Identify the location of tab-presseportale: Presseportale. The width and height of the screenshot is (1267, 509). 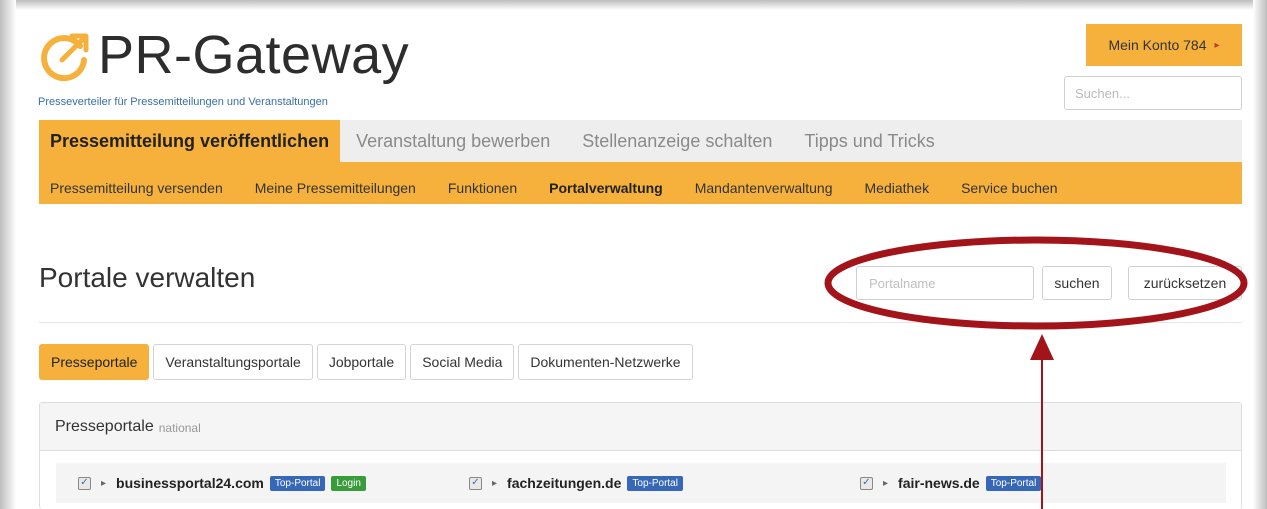
(94, 362).